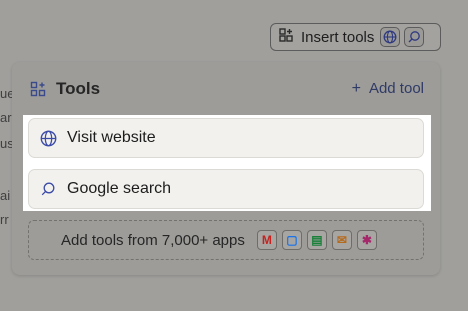 The image size is (468, 311). I want to click on tool-item-visit-website: Visit website, so click(226, 138).